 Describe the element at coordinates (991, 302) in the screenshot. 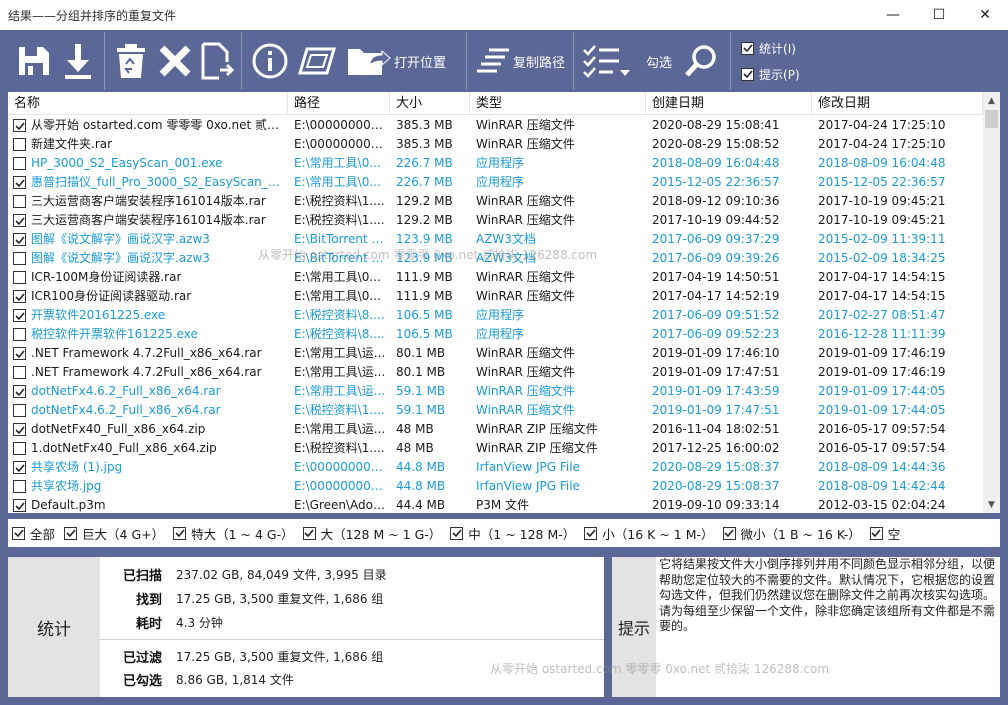

I see `vertical-scrollbar: ▲ ▼` at that location.